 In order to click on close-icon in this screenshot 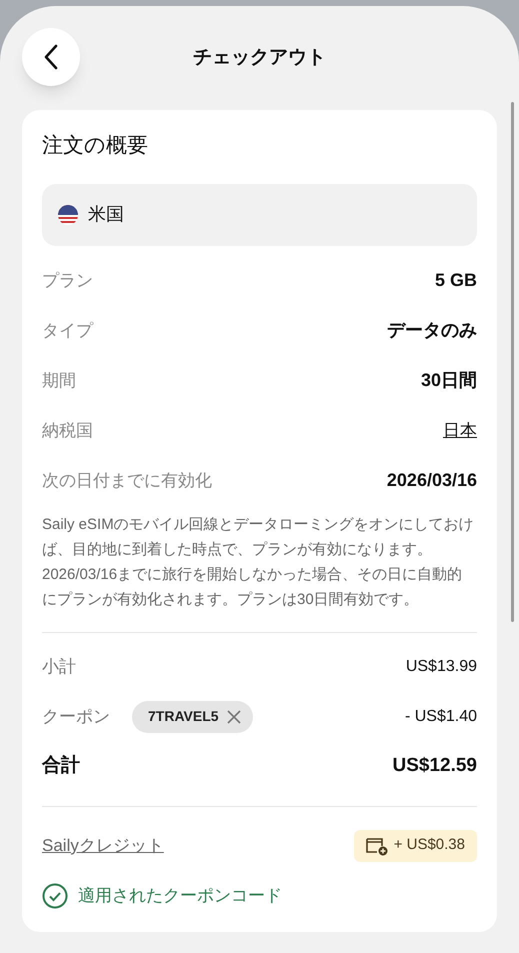, I will do `click(233, 717)`.